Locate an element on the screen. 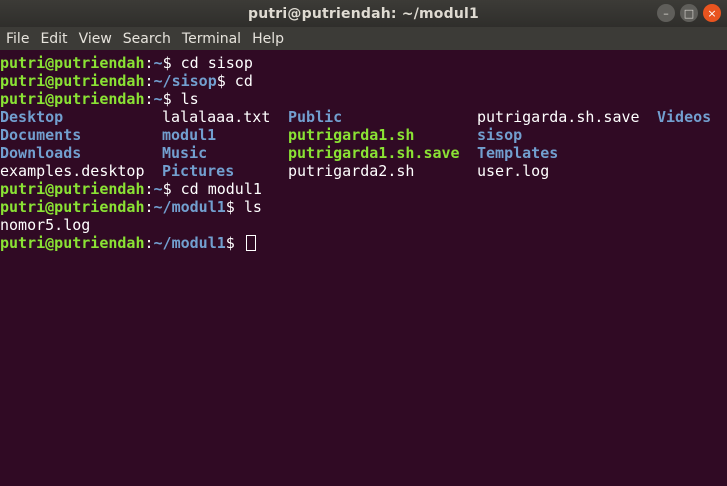 The height and width of the screenshot is (486, 727). window-title: putri@putriendah: ~/modul1 is located at coordinates (363, 13).